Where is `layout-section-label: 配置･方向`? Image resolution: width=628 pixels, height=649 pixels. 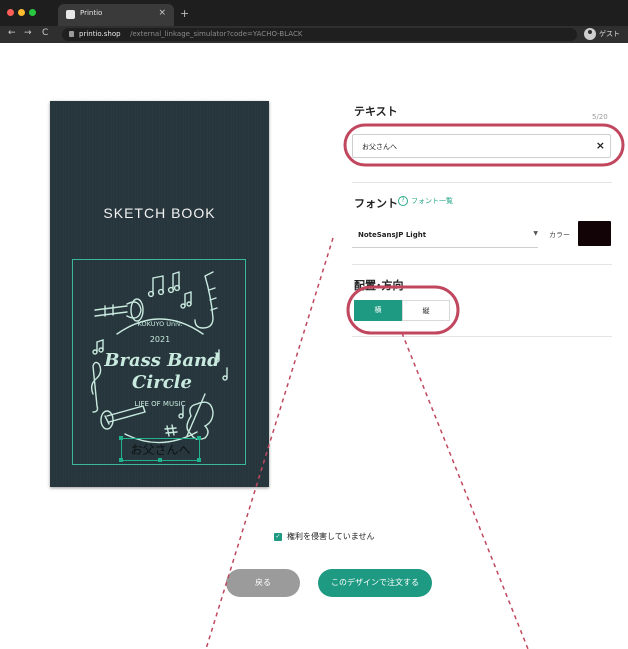
layout-section-label: 配置･方向 is located at coordinates (379, 285).